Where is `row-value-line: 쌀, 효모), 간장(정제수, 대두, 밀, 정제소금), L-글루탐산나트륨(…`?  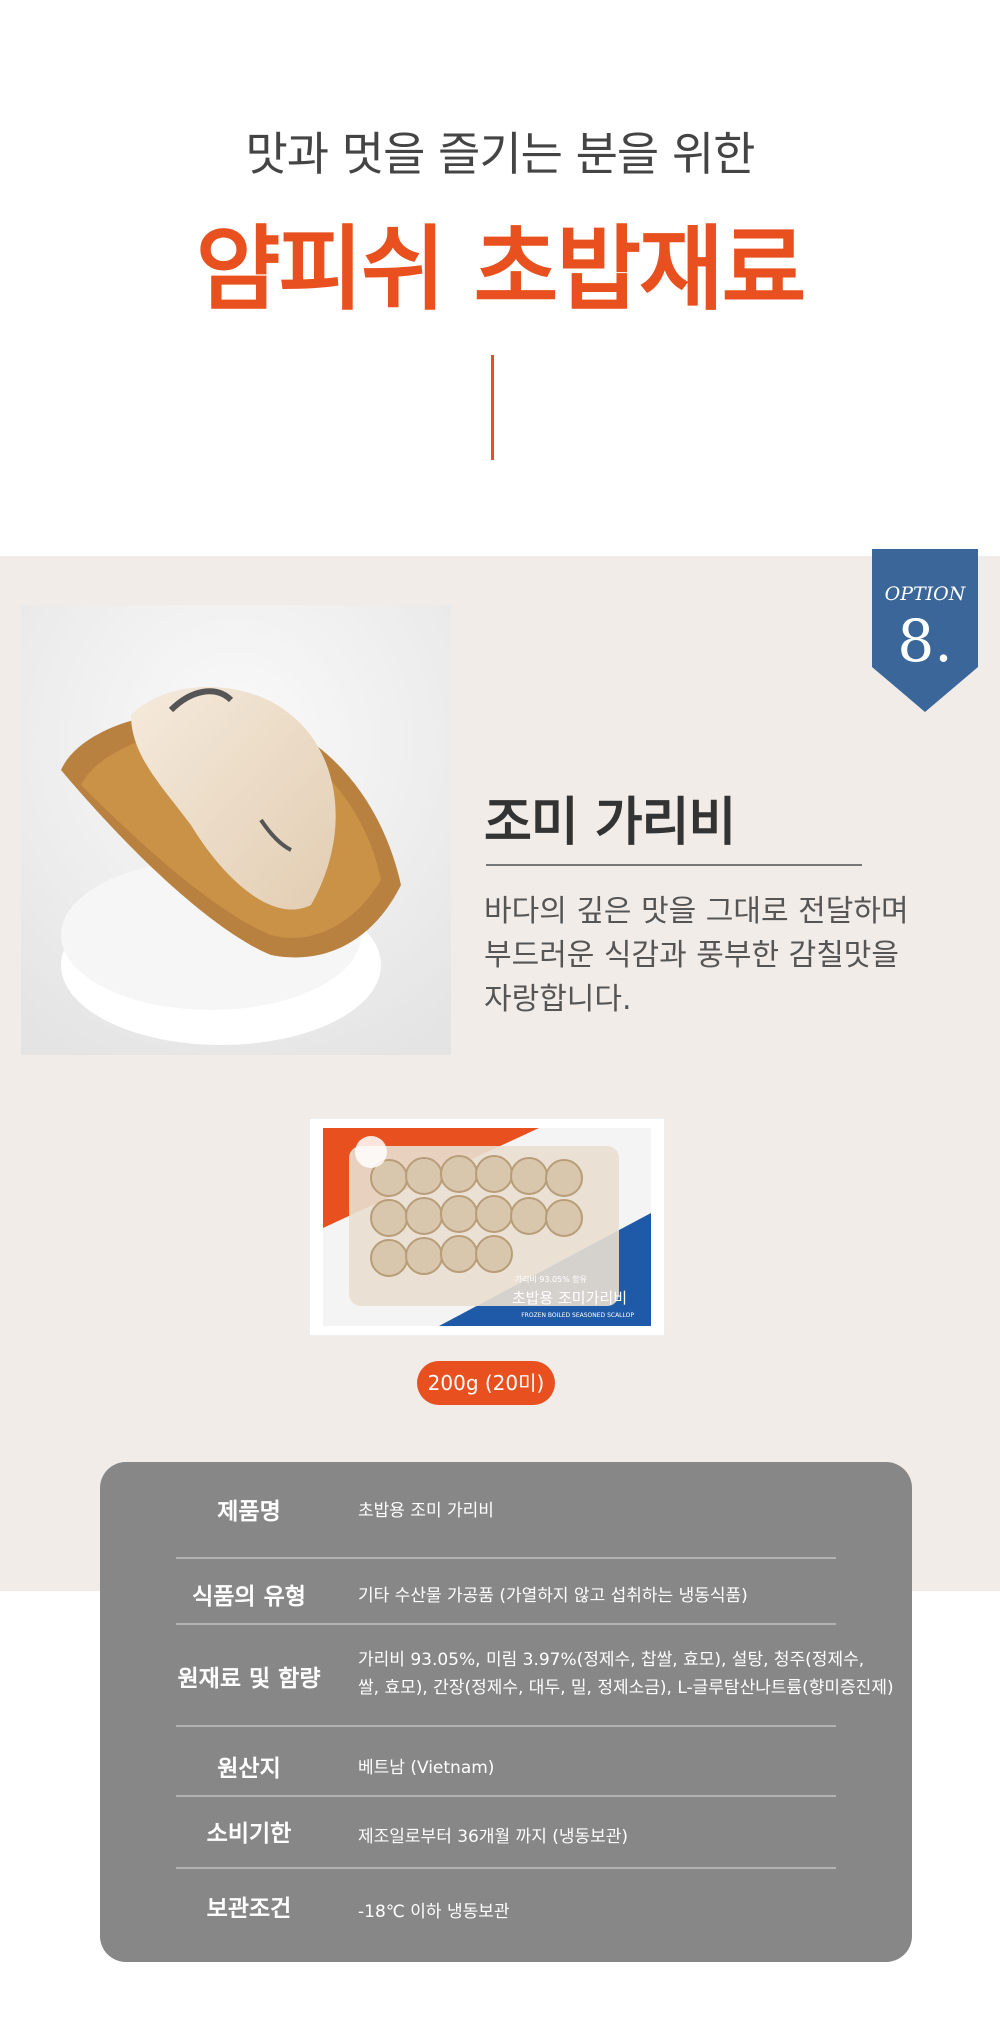
row-value-line: 쌀, 효모), 간장(정제수, 대두, 밀, 정제소금), L-글루탐산나트륨(… is located at coordinates (626, 1688).